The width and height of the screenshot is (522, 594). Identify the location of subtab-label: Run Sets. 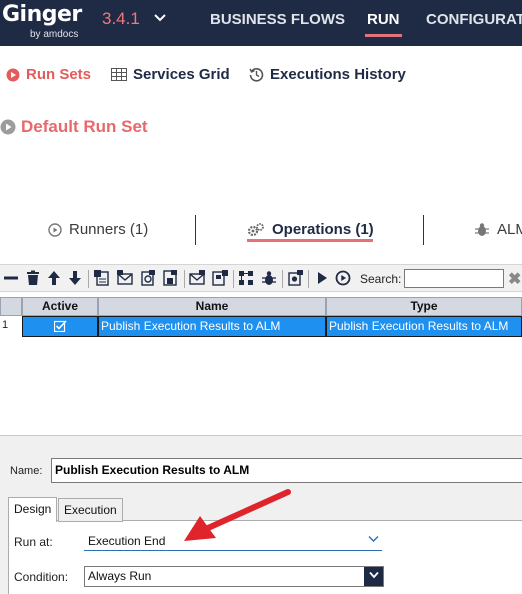
(59, 74).